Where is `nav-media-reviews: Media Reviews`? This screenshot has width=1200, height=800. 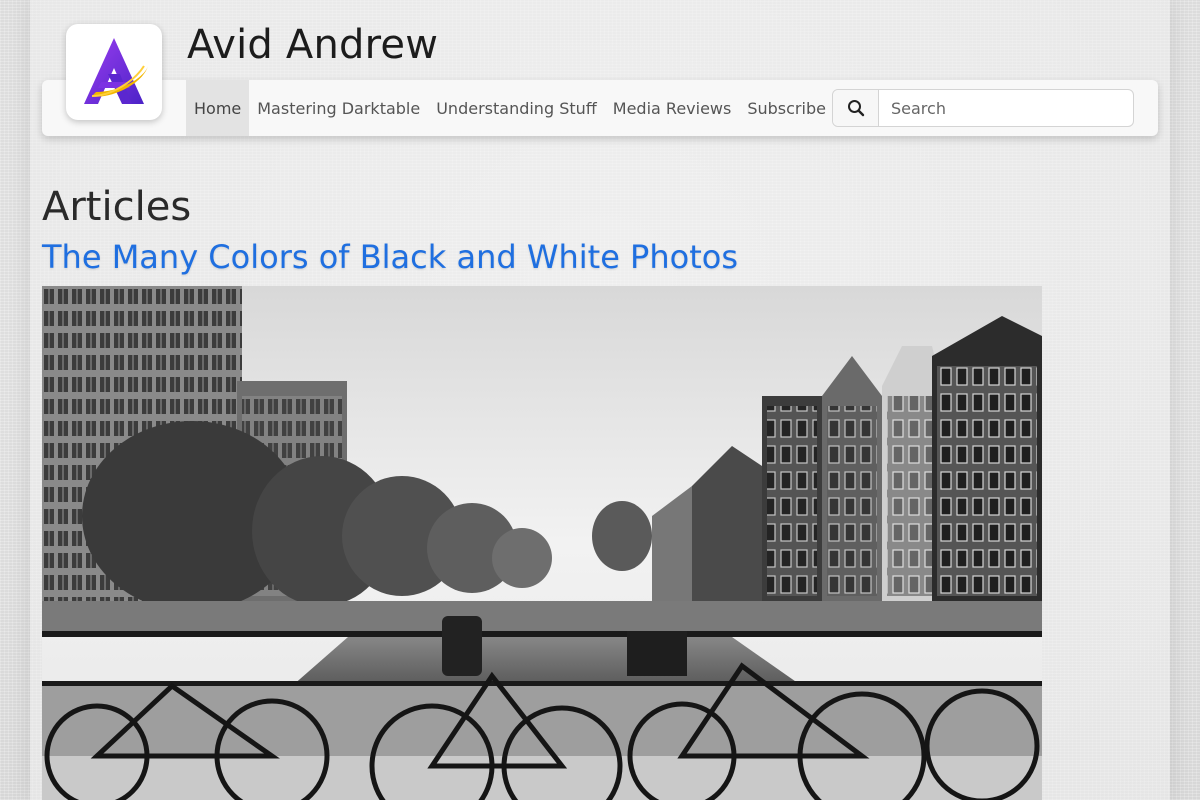
nav-media-reviews: Media Reviews is located at coordinates (672, 108).